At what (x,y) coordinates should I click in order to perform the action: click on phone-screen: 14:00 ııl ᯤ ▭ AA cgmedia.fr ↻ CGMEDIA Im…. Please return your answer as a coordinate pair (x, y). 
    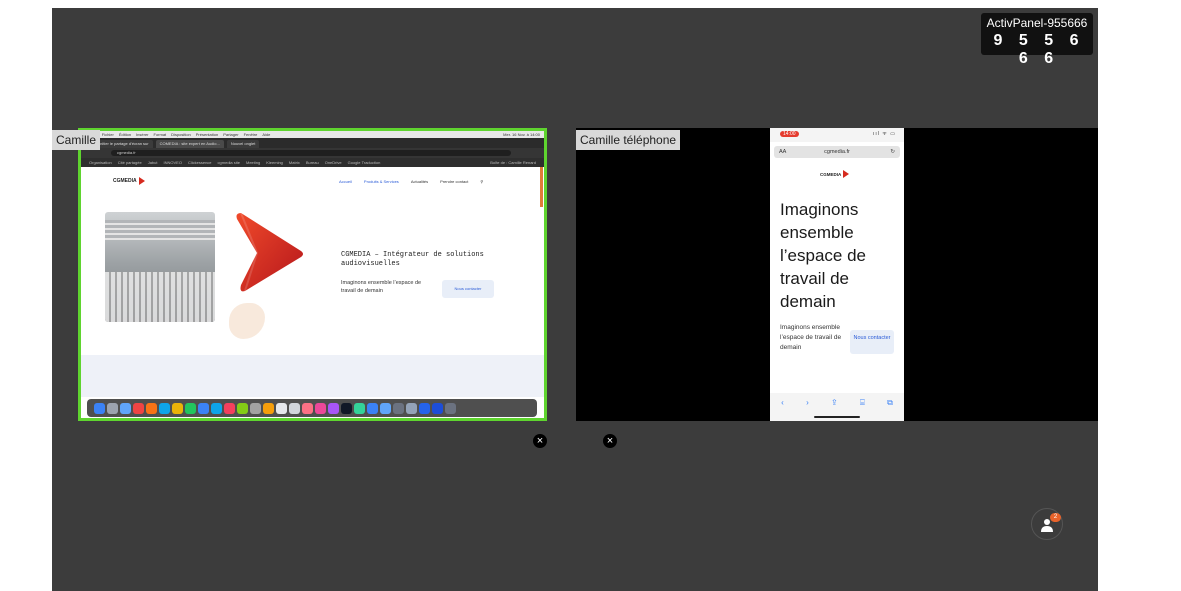
    Looking at the image, I should click on (837, 274).